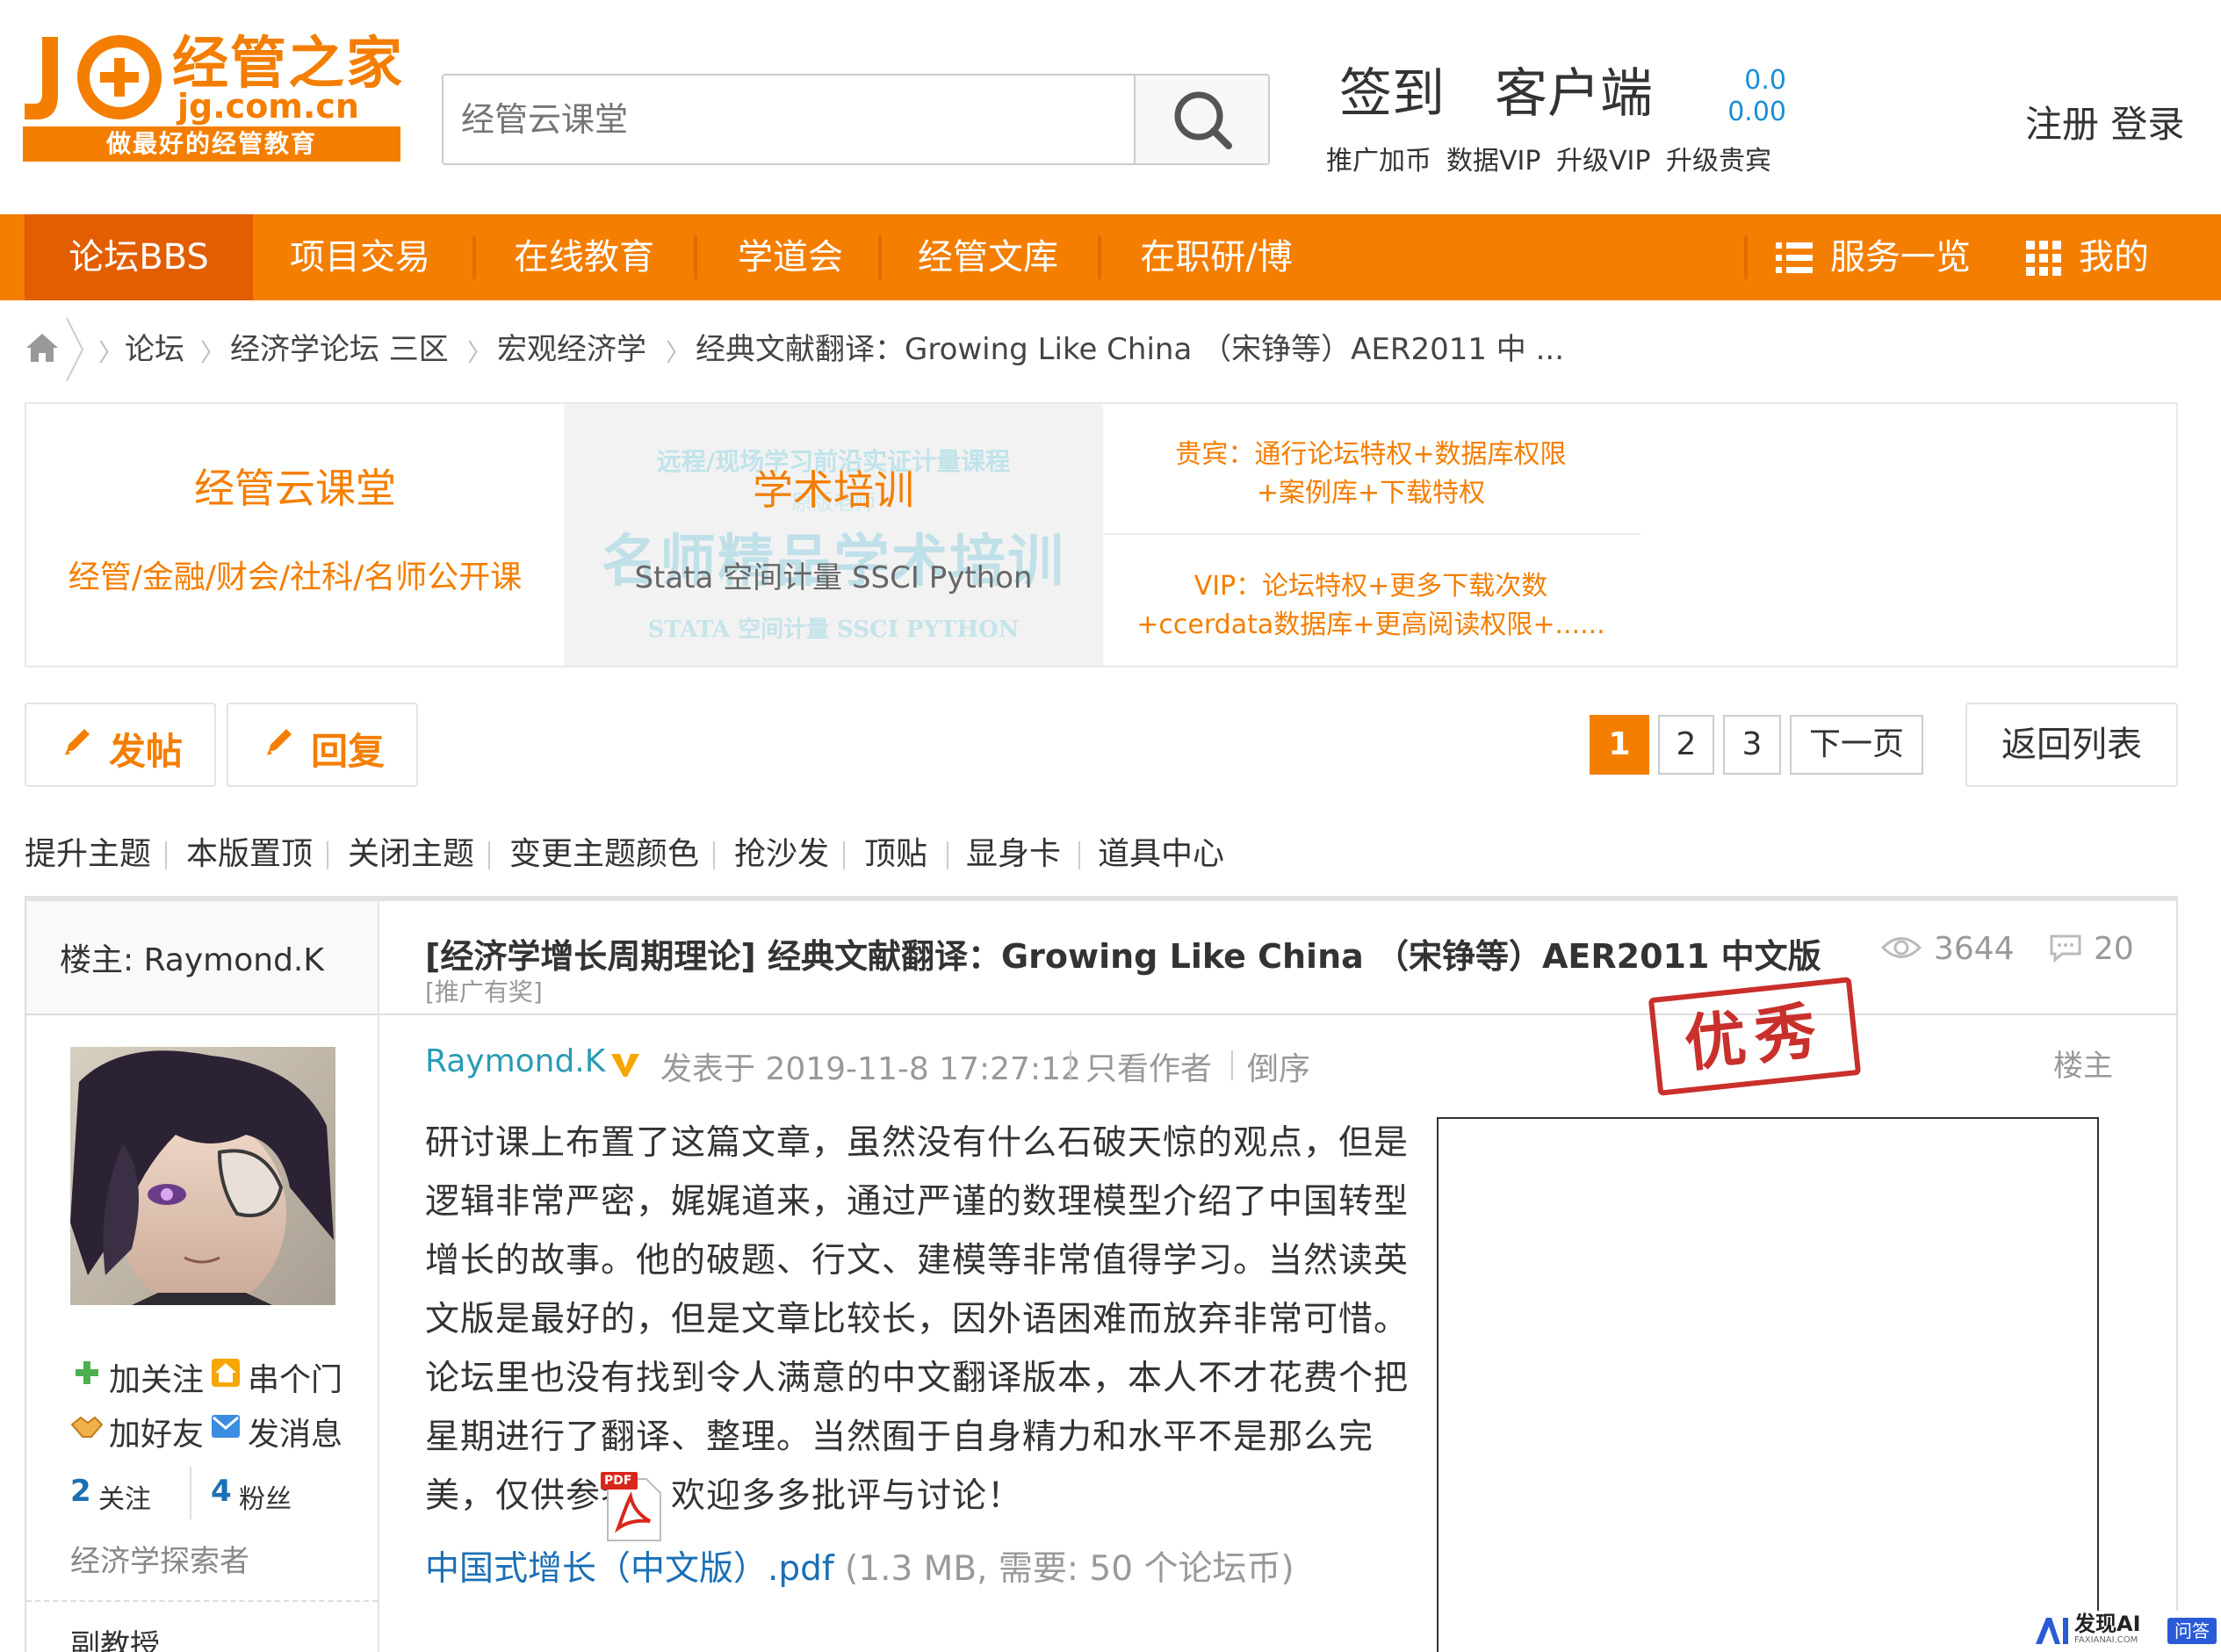 The height and width of the screenshot is (1652, 2221). What do you see at coordinates (2104, 121) in the screenshot?
I see `register-login-link: 注册 登录` at bounding box center [2104, 121].